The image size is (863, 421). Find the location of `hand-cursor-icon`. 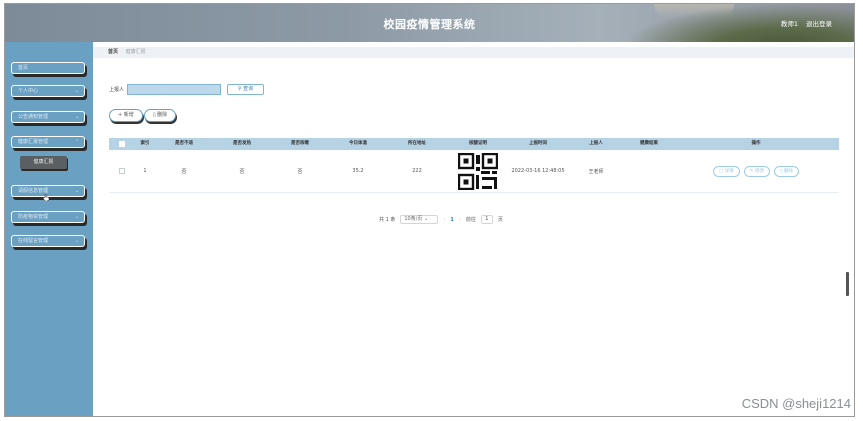

hand-cursor-icon is located at coordinates (46, 197).